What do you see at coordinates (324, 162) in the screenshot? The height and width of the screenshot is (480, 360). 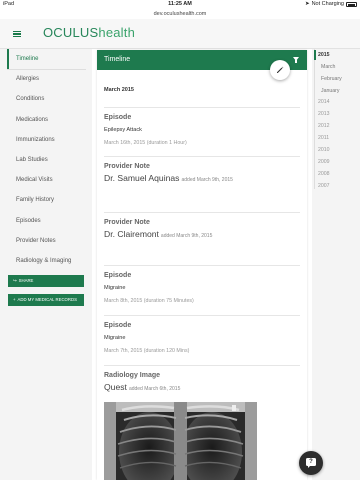 I see `year-item: 2009` at bounding box center [324, 162].